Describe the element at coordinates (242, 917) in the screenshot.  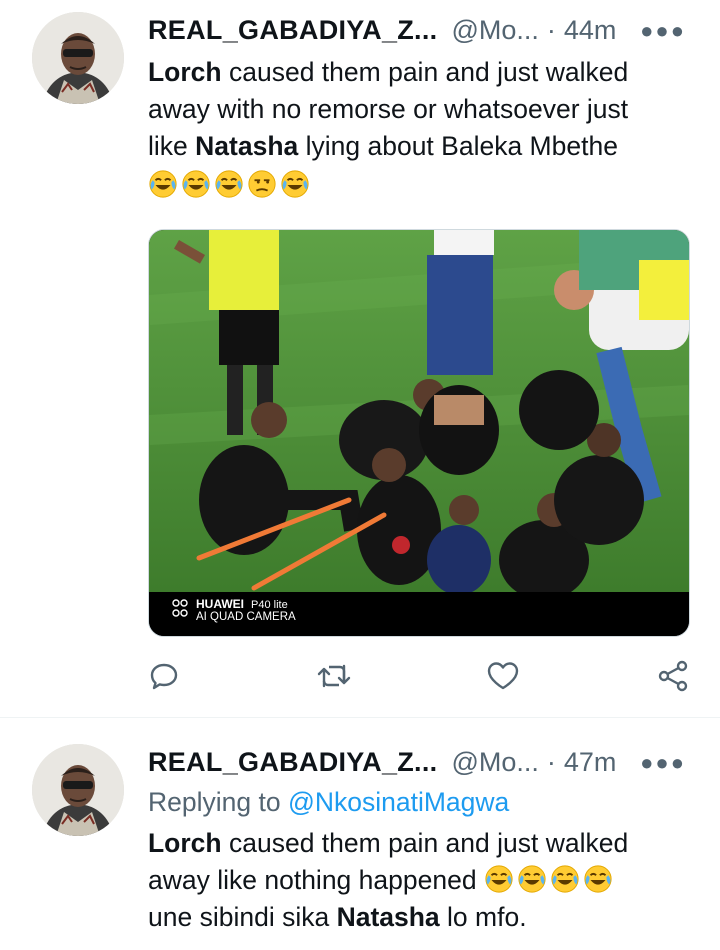
I see `text-span: une sibindi sika` at that location.